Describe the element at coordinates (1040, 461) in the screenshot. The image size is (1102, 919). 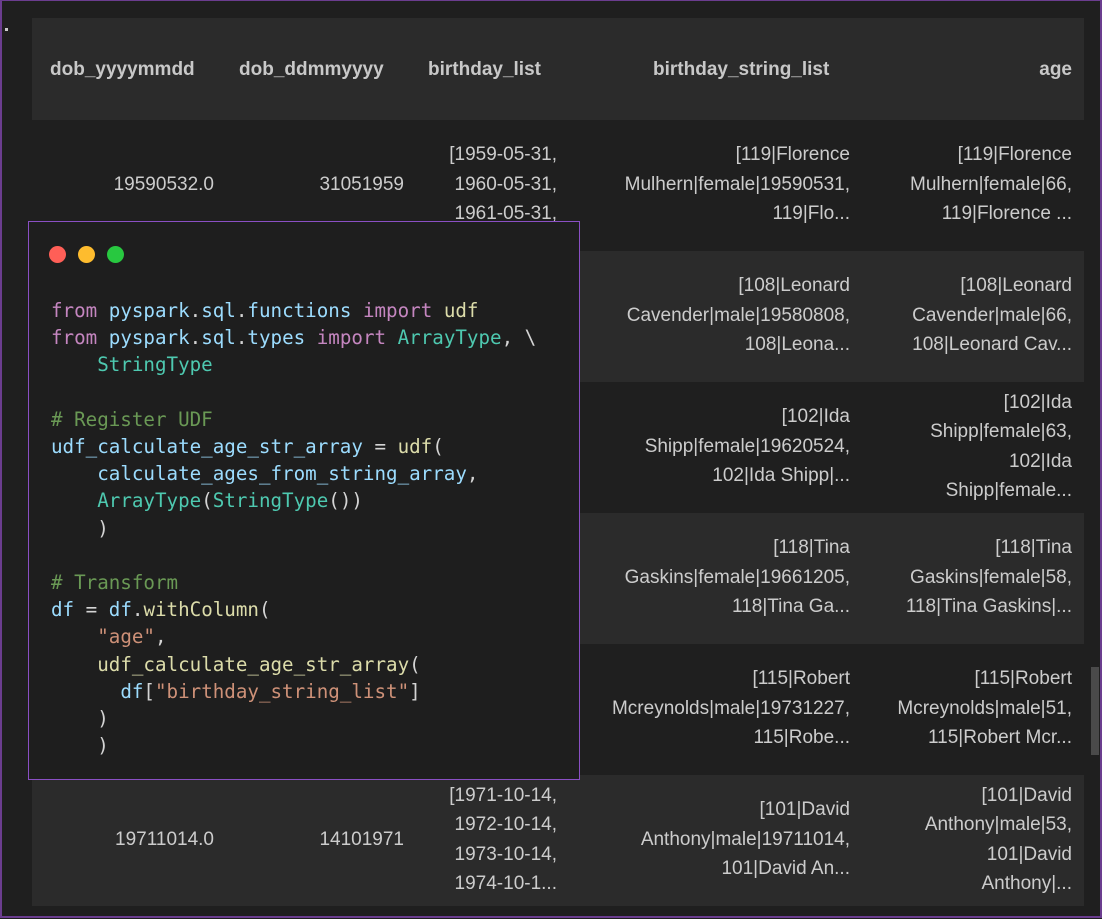
I see `cell-line: 102|Ida` at that location.